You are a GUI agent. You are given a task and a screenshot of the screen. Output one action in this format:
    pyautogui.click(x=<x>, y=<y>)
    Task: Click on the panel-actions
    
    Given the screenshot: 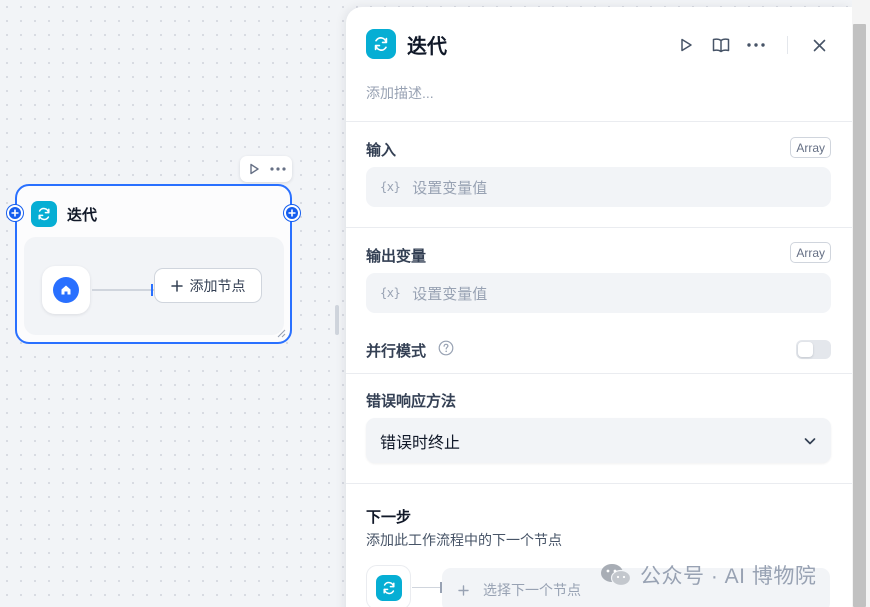 What is the action you would take?
    pyautogui.click(x=752, y=45)
    